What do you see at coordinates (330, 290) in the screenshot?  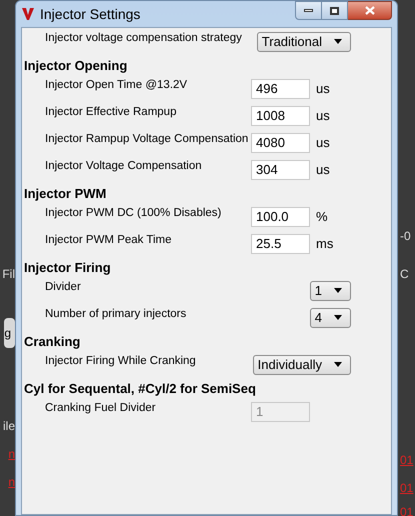 I see `dropdown: 1` at bounding box center [330, 290].